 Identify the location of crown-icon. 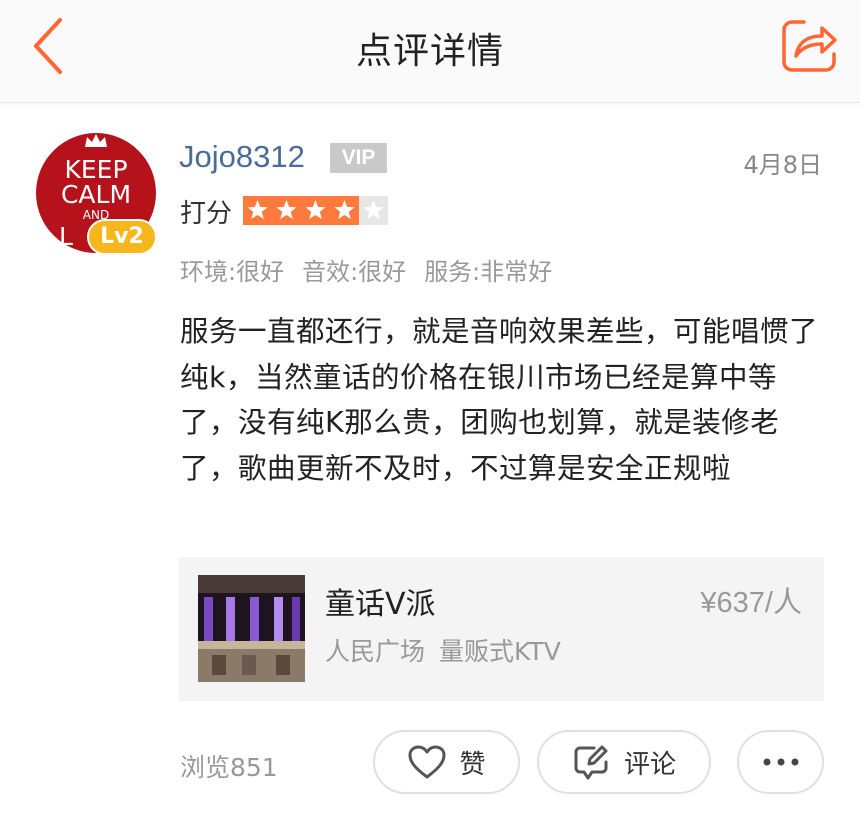
(96, 140).